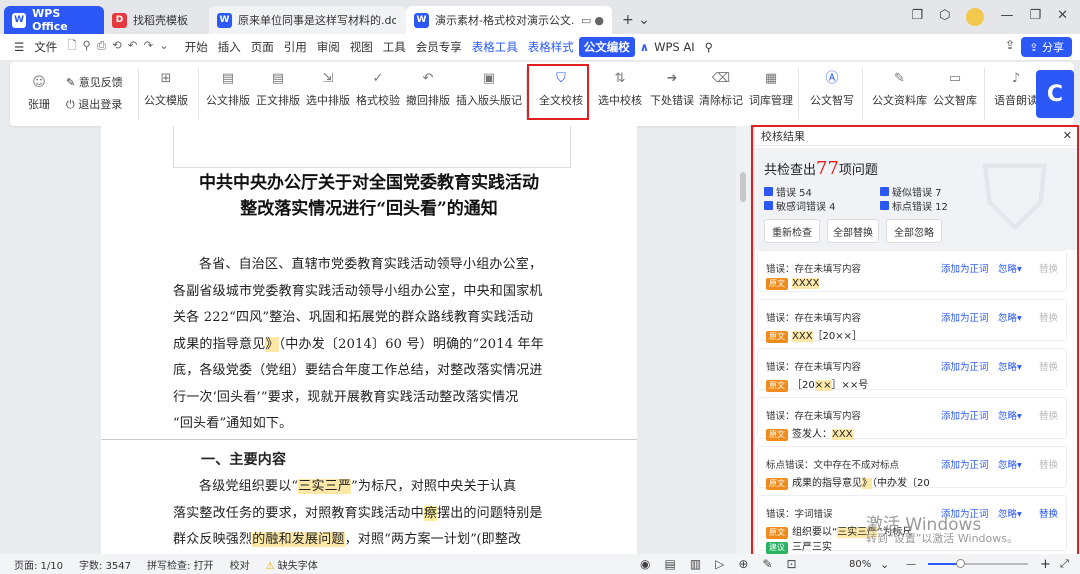  What do you see at coordinates (14, 47) in the screenshot?
I see `hamburger-icon: ☰` at bounding box center [14, 47].